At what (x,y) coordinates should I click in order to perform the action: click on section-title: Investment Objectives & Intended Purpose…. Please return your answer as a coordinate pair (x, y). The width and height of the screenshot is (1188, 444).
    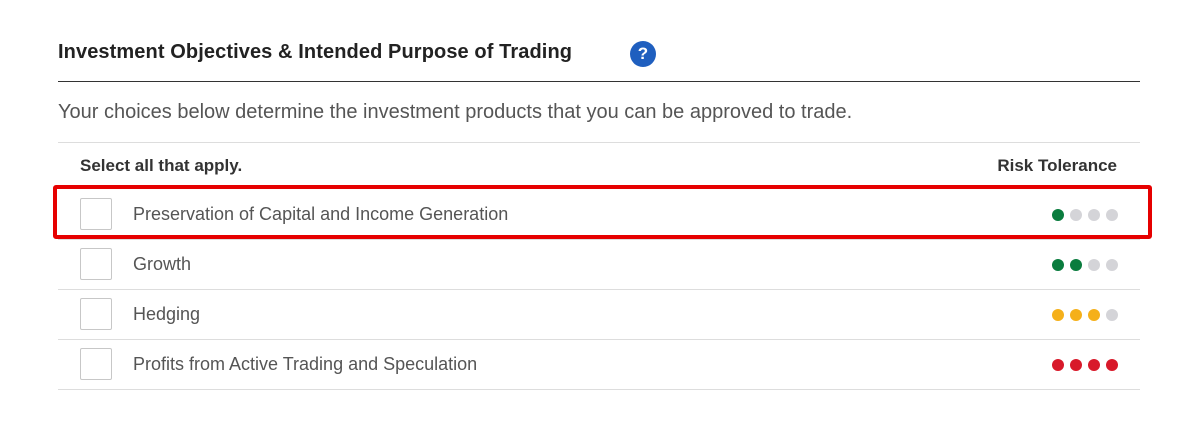
    Looking at the image, I should click on (315, 52).